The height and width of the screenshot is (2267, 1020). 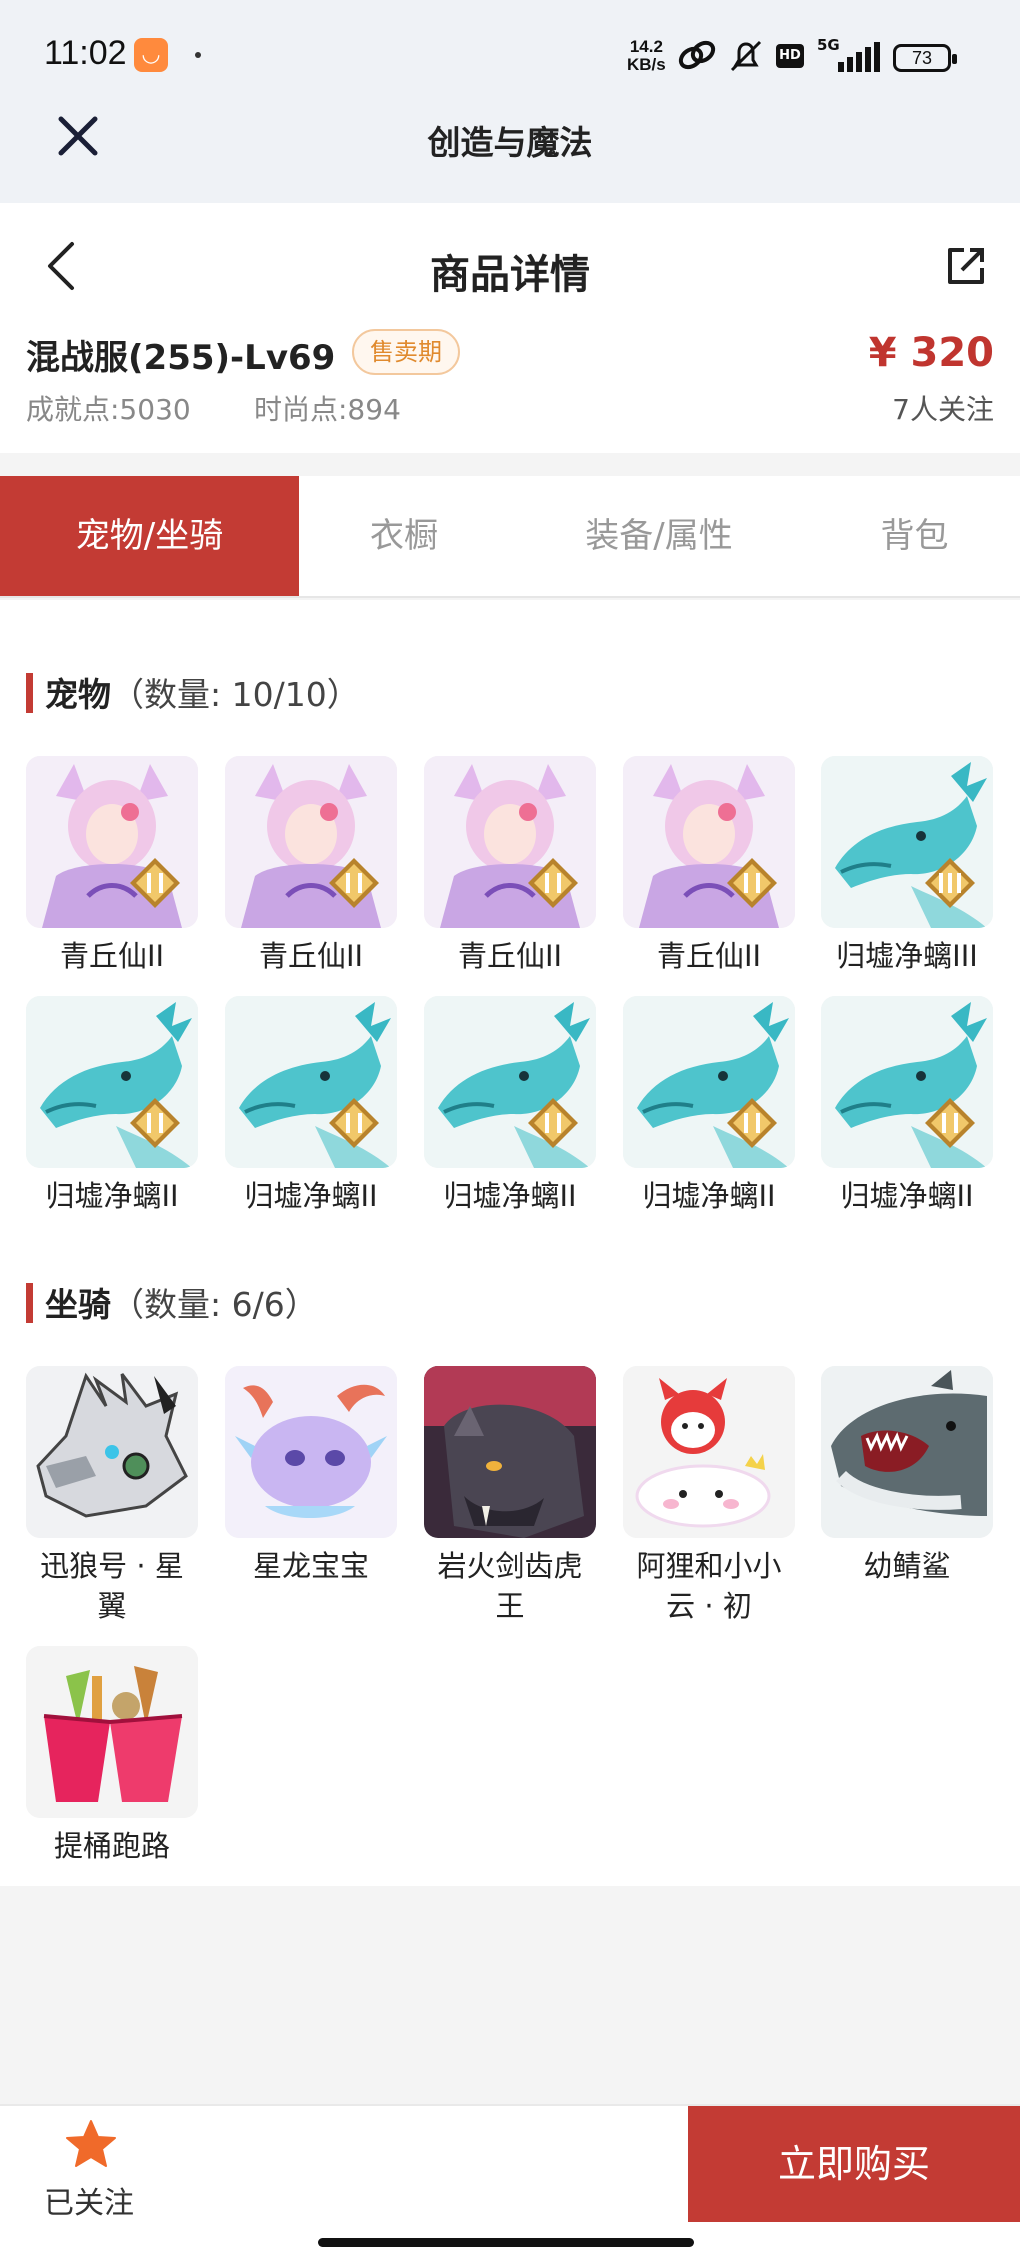 I want to click on mount-name: 提桶跑路, so click(x=111, y=1846).